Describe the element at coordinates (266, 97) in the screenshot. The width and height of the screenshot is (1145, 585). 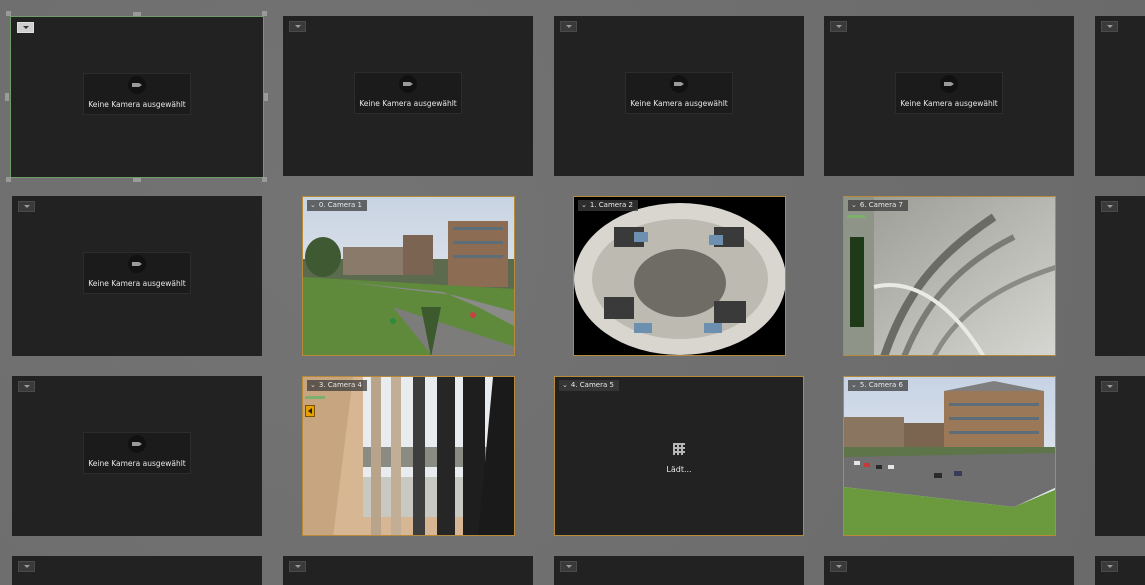
I see `resize-handle-right` at that location.